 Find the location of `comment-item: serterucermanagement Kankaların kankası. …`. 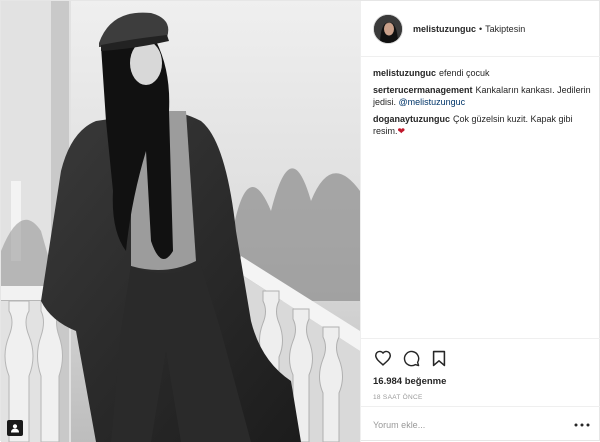

comment-item: serterucermanagement Kankaların kankası. … is located at coordinates (485, 96).